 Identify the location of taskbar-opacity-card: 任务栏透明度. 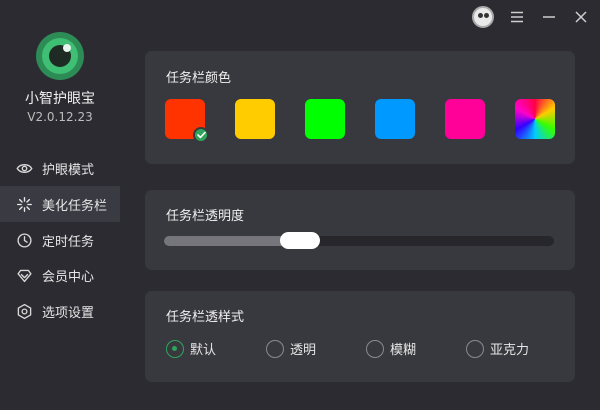
(360, 230).